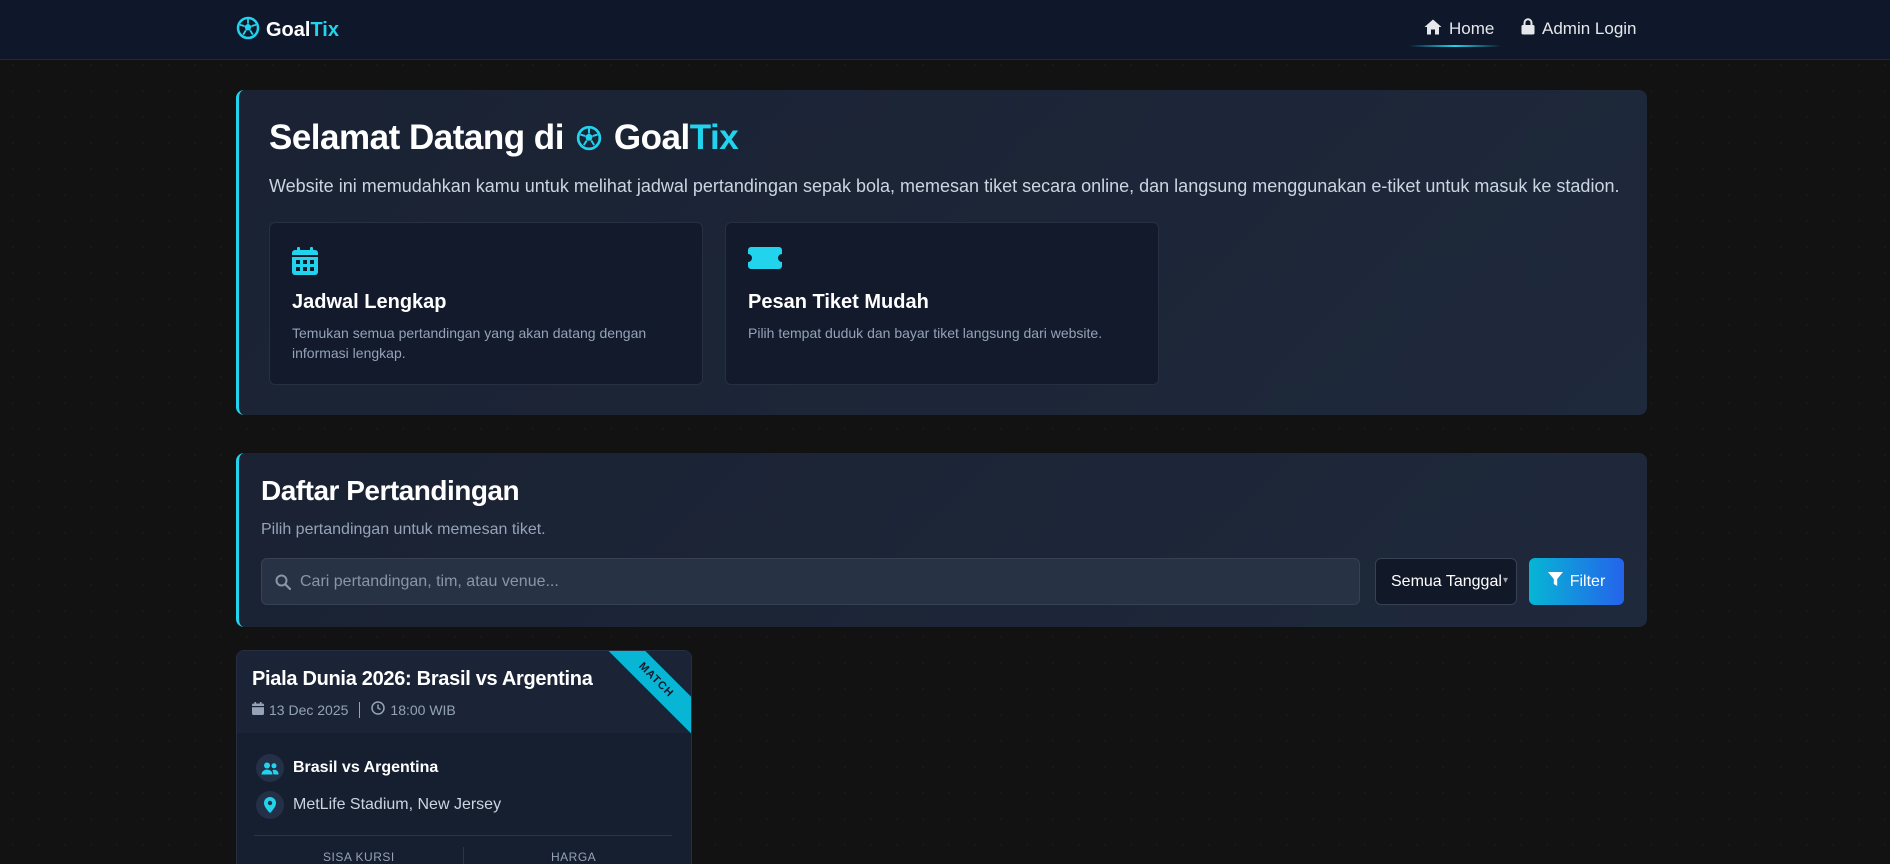 The image size is (1890, 864). I want to click on match-teams-row: Brasil vs Argentina, so click(347, 768).